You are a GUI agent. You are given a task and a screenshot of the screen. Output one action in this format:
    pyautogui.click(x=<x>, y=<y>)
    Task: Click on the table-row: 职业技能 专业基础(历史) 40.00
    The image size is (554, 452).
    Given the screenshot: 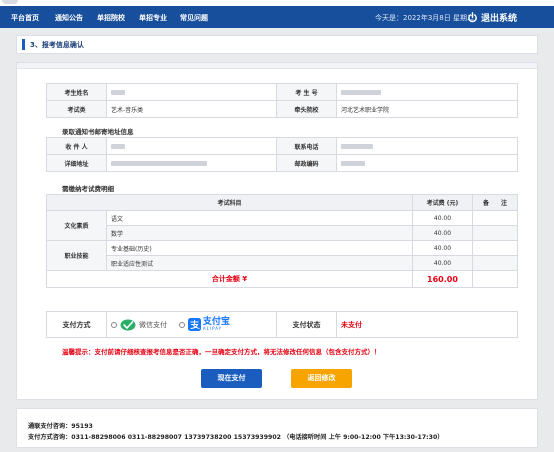 What is the action you would take?
    pyautogui.click(x=282, y=255)
    